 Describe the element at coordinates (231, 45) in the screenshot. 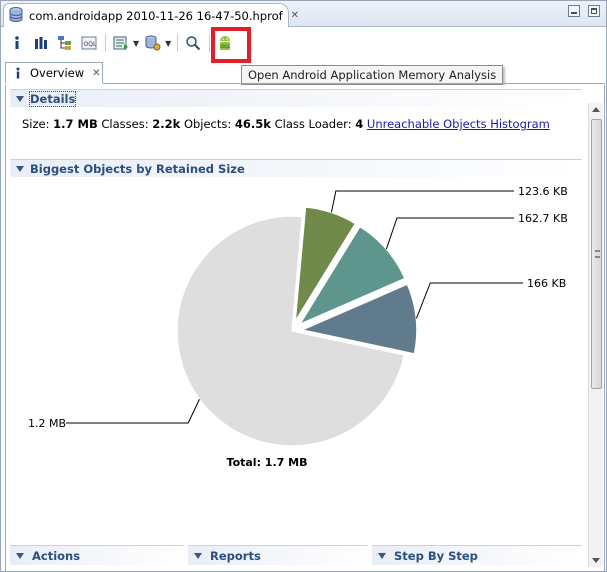

I see `highlight-frame` at that location.